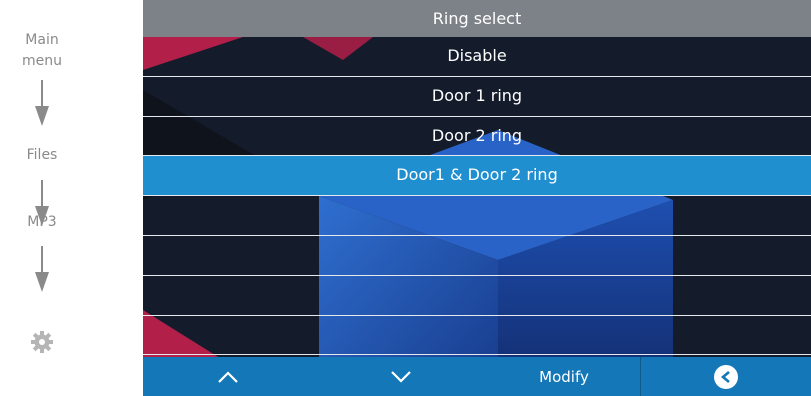  Describe the element at coordinates (477, 57) in the screenshot. I see `list-item-disable: Disable` at that location.